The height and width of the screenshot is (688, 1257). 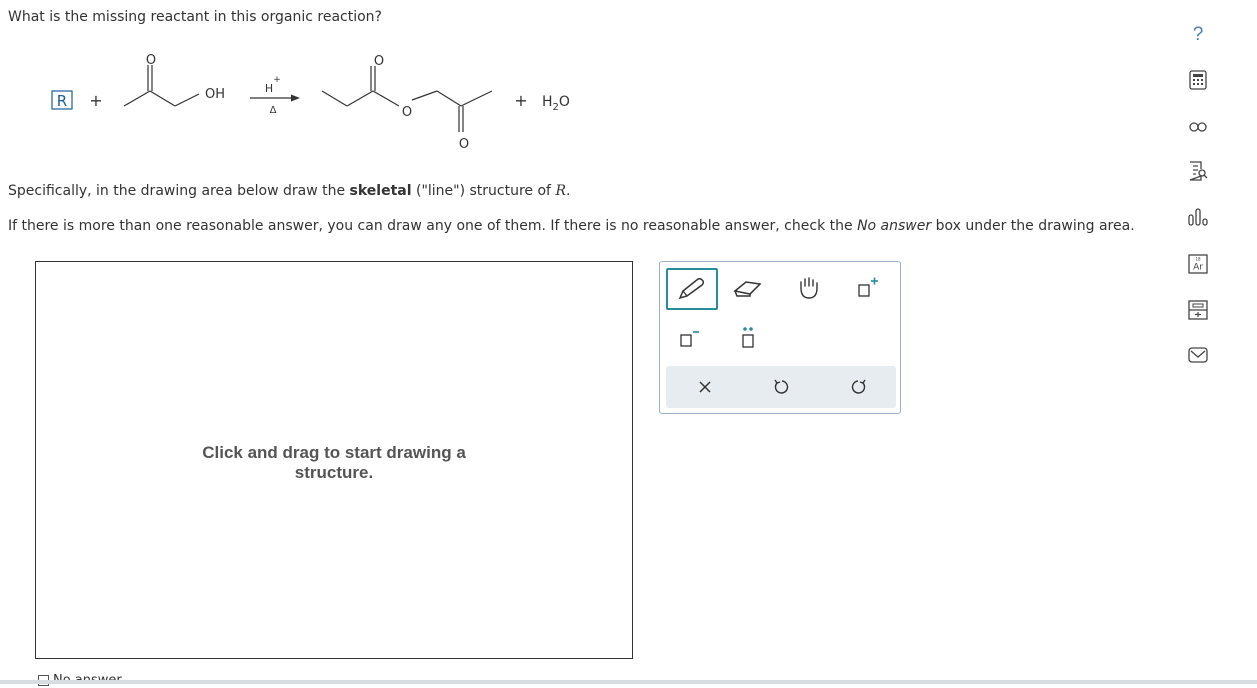 What do you see at coordinates (379, 61) in the screenshot?
I see `product-ketone-o-top: O` at bounding box center [379, 61].